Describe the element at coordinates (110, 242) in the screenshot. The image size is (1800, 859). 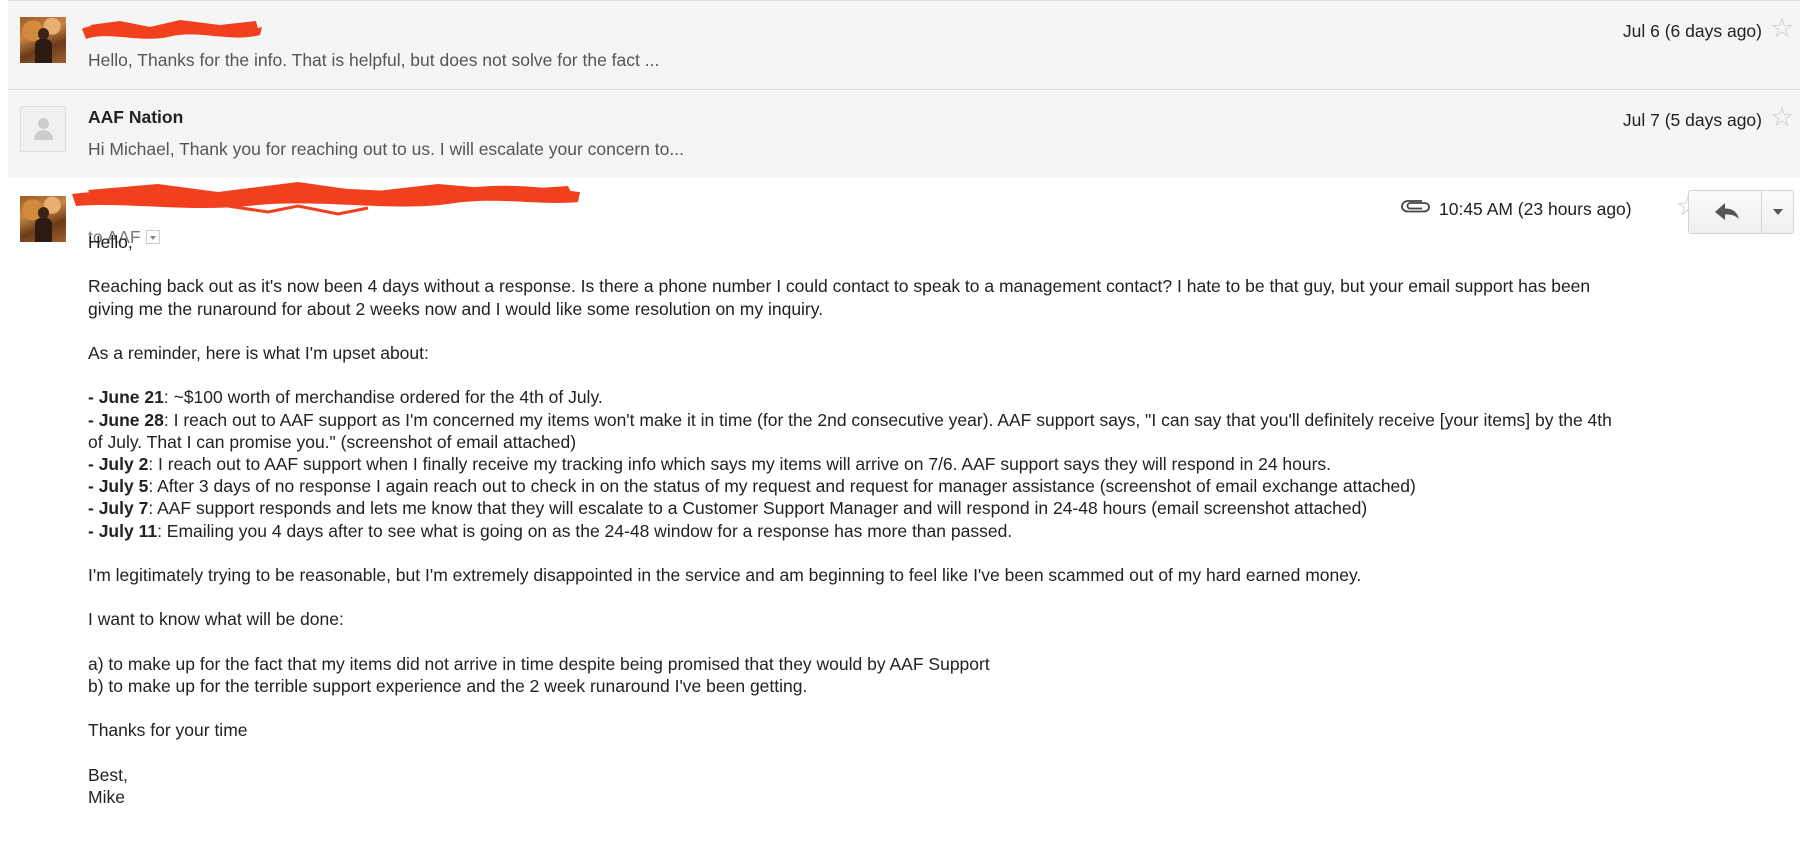
I see `greeting: Hello,` at that location.